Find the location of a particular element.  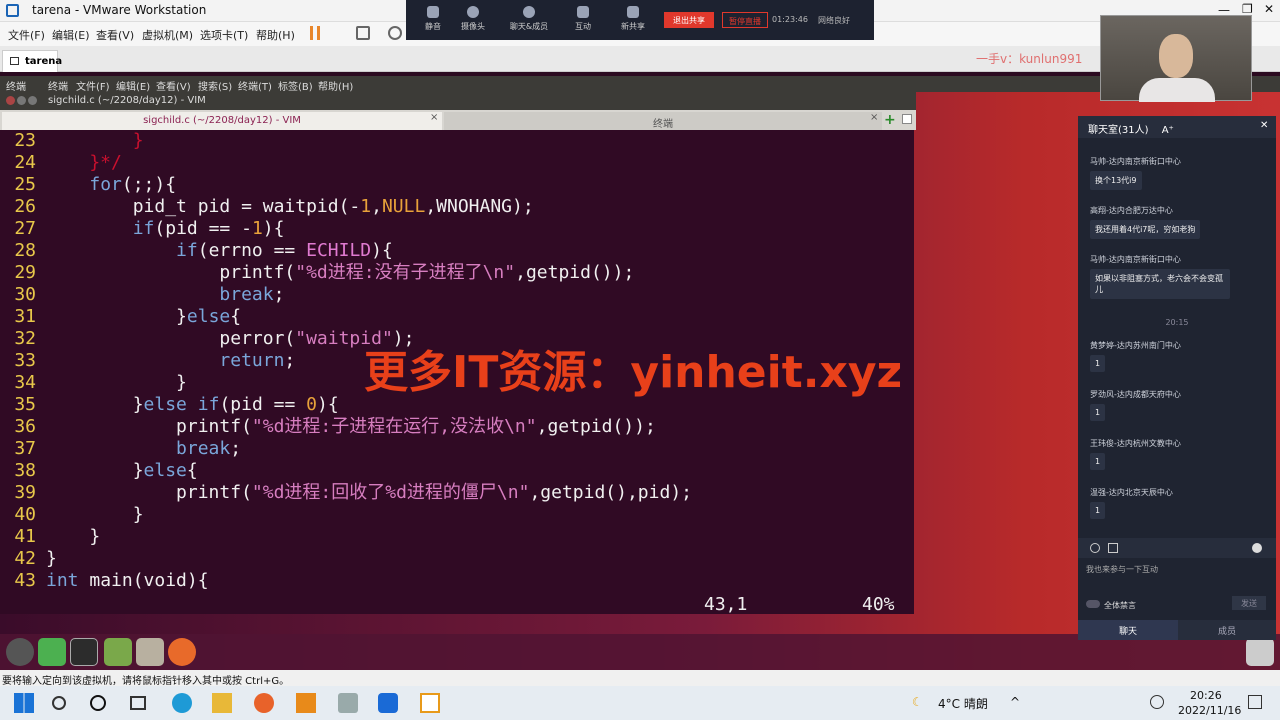

start-icon is located at coordinates (24, 703).